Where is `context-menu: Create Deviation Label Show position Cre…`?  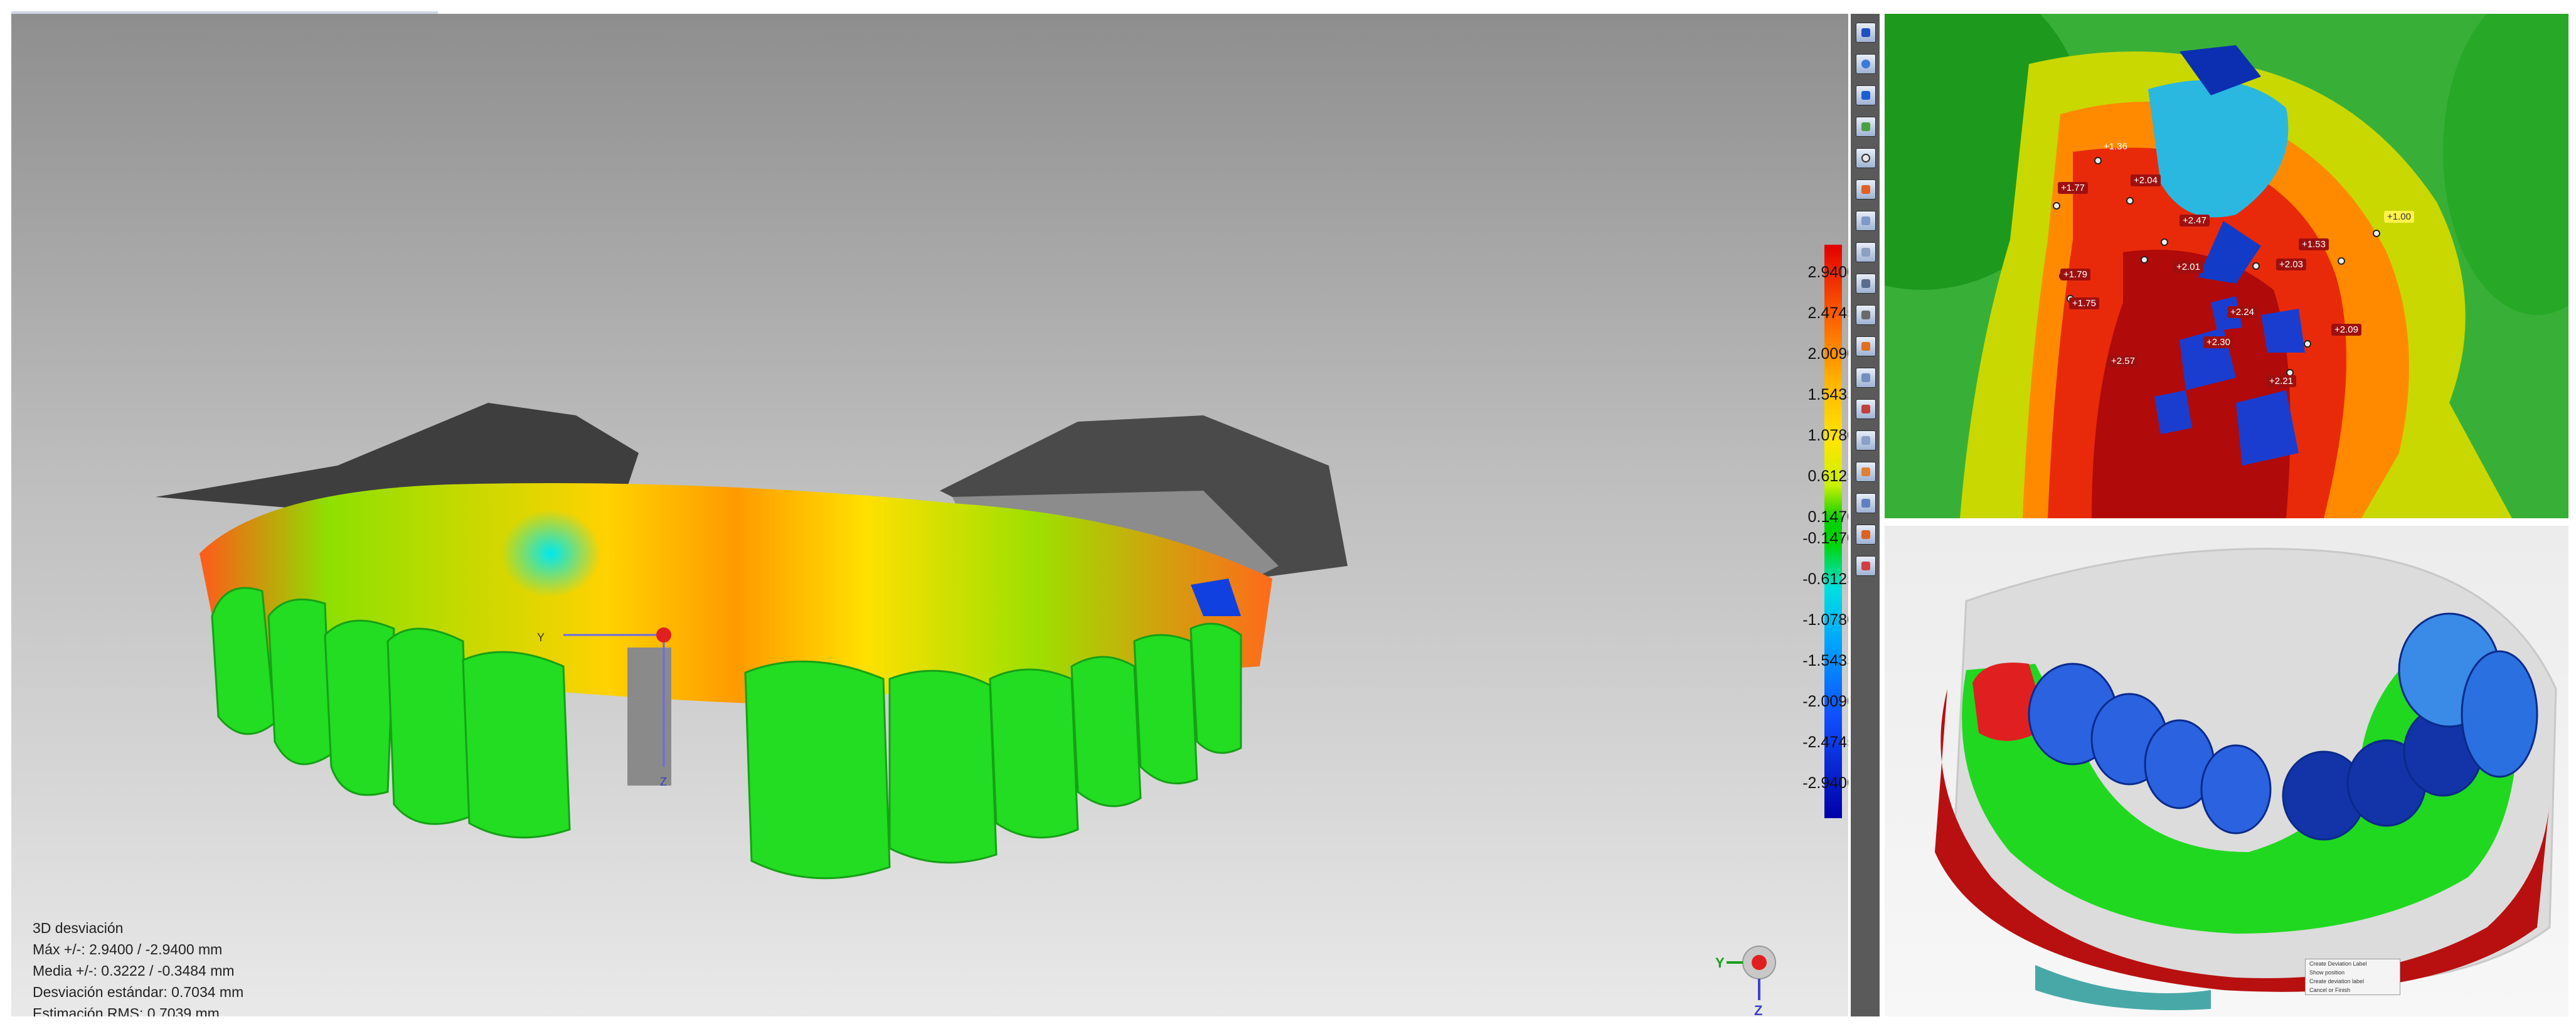 context-menu: Create Deviation Label Show position Cre… is located at coordinates (2352, 977).